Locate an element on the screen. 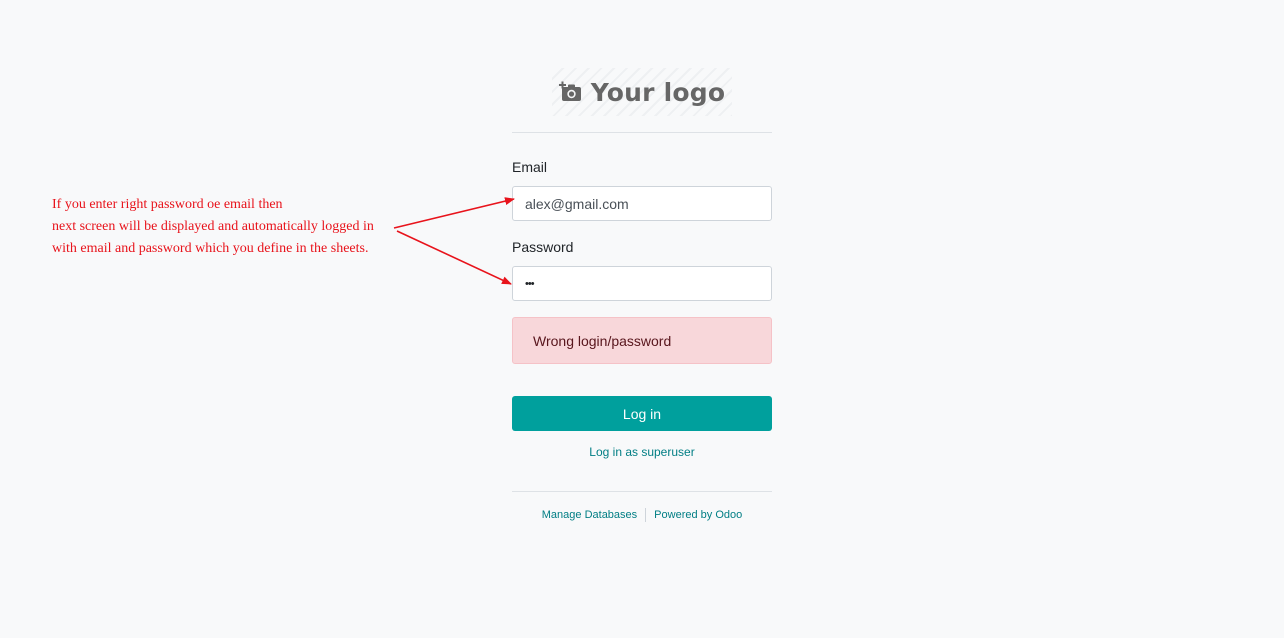  annotation-arrows is located at coordinates (454, 241).